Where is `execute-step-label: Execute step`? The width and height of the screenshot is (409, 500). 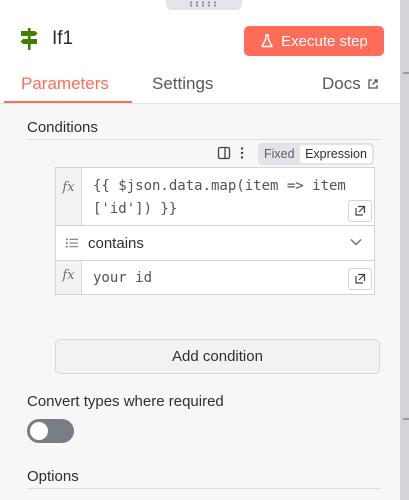 execute-step-label: Execute step is located at coordinates (324, 41).